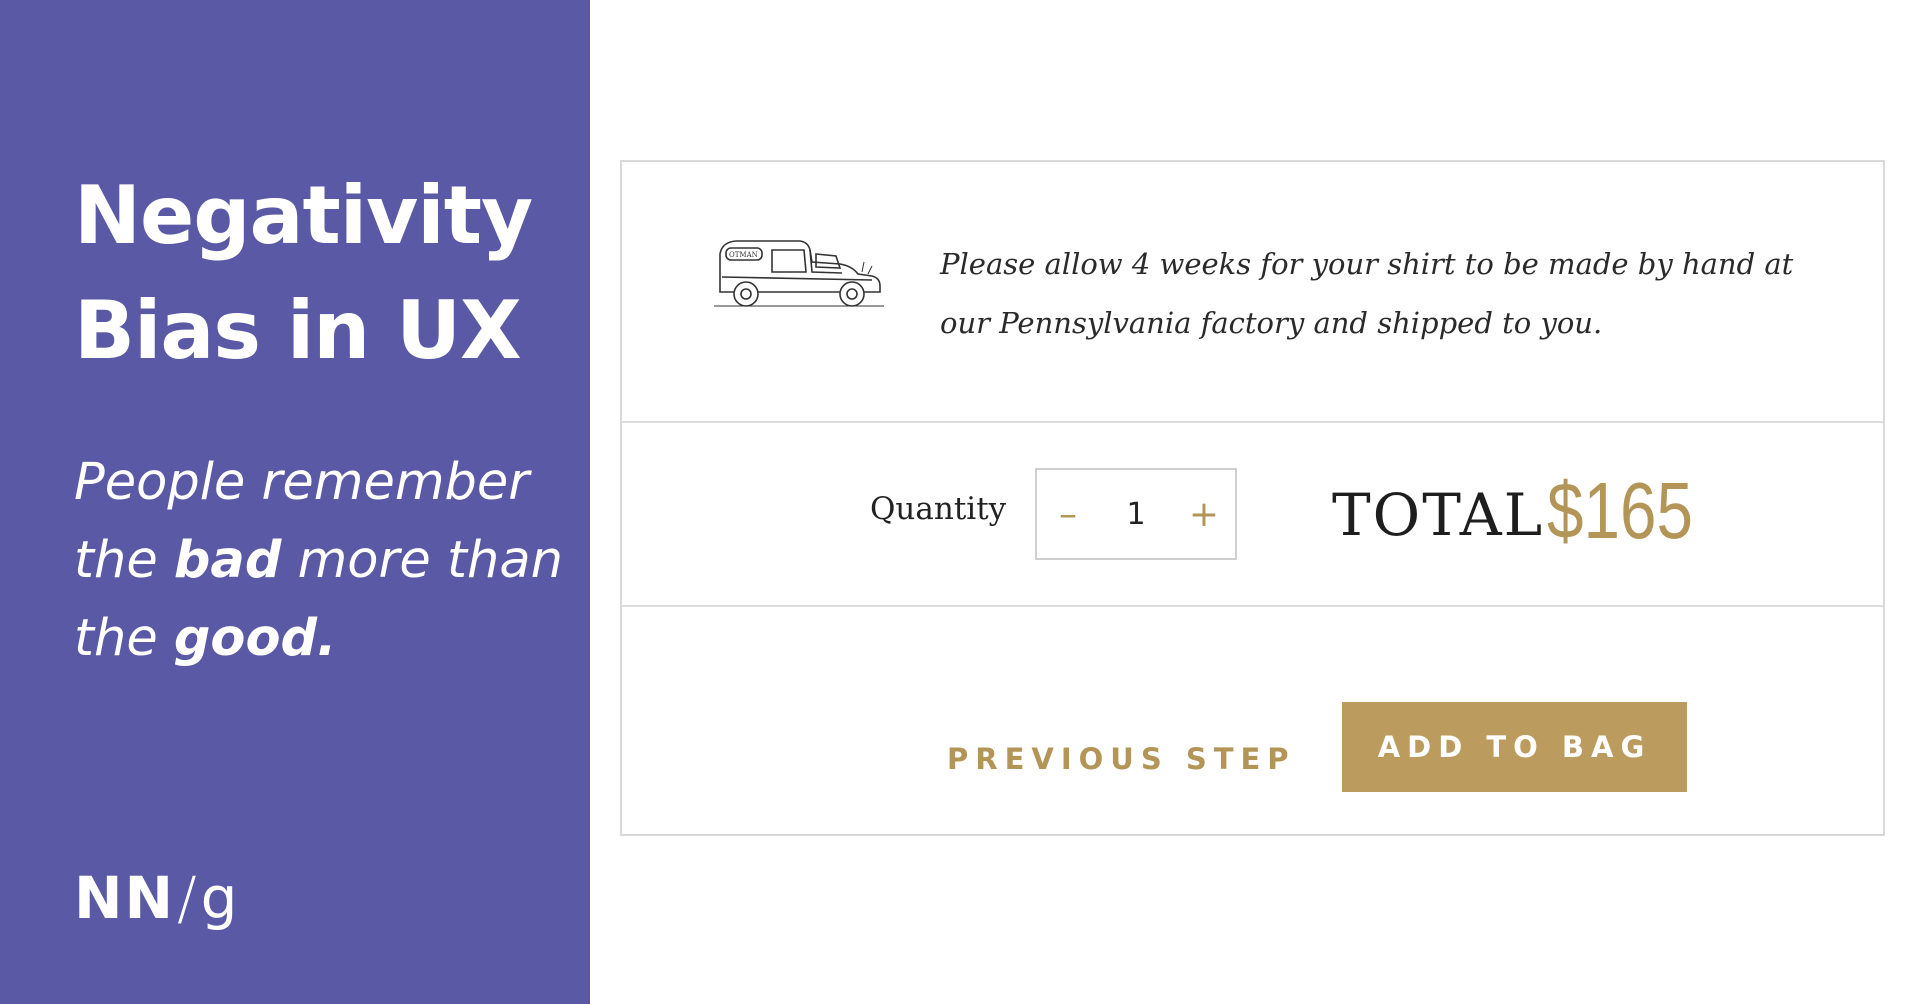 This screenshot has width=1920, height=1004. What do you see at coordinates (1252, 515) in the screenshot?
I see `quantity-total-section: Quantity – 1 + TOTAL $165` at bounding box center [1252, 515].